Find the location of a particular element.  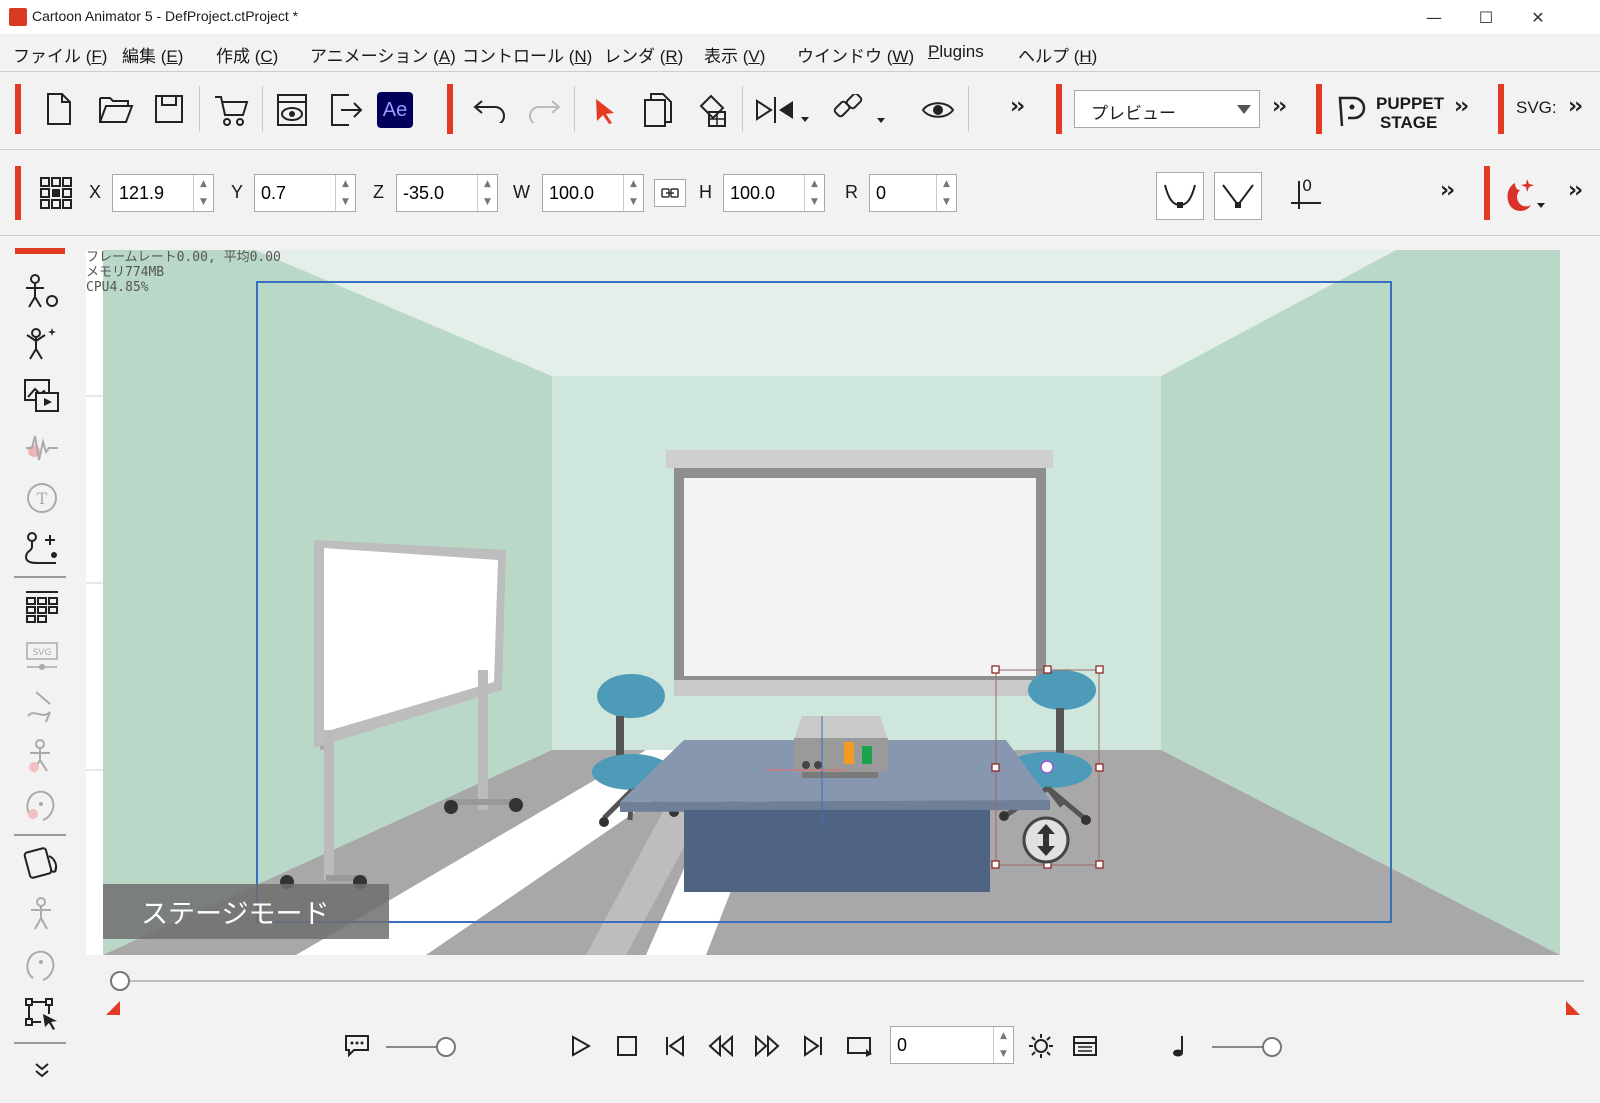

copy-icon is located at coordinates (658, 110).